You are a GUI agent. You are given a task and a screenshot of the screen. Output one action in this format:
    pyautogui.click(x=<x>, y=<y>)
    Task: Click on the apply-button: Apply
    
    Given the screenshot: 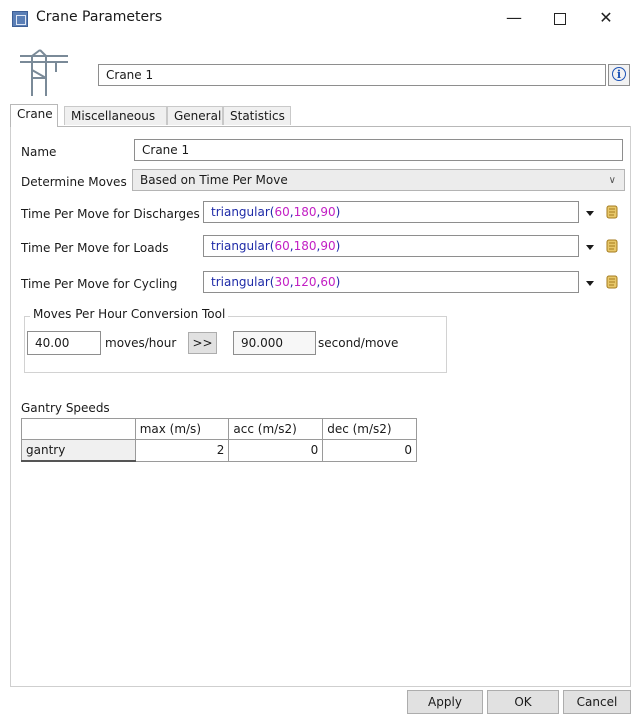 What is the action you would take?
    pyautogui.click(x=445, y=702)
    